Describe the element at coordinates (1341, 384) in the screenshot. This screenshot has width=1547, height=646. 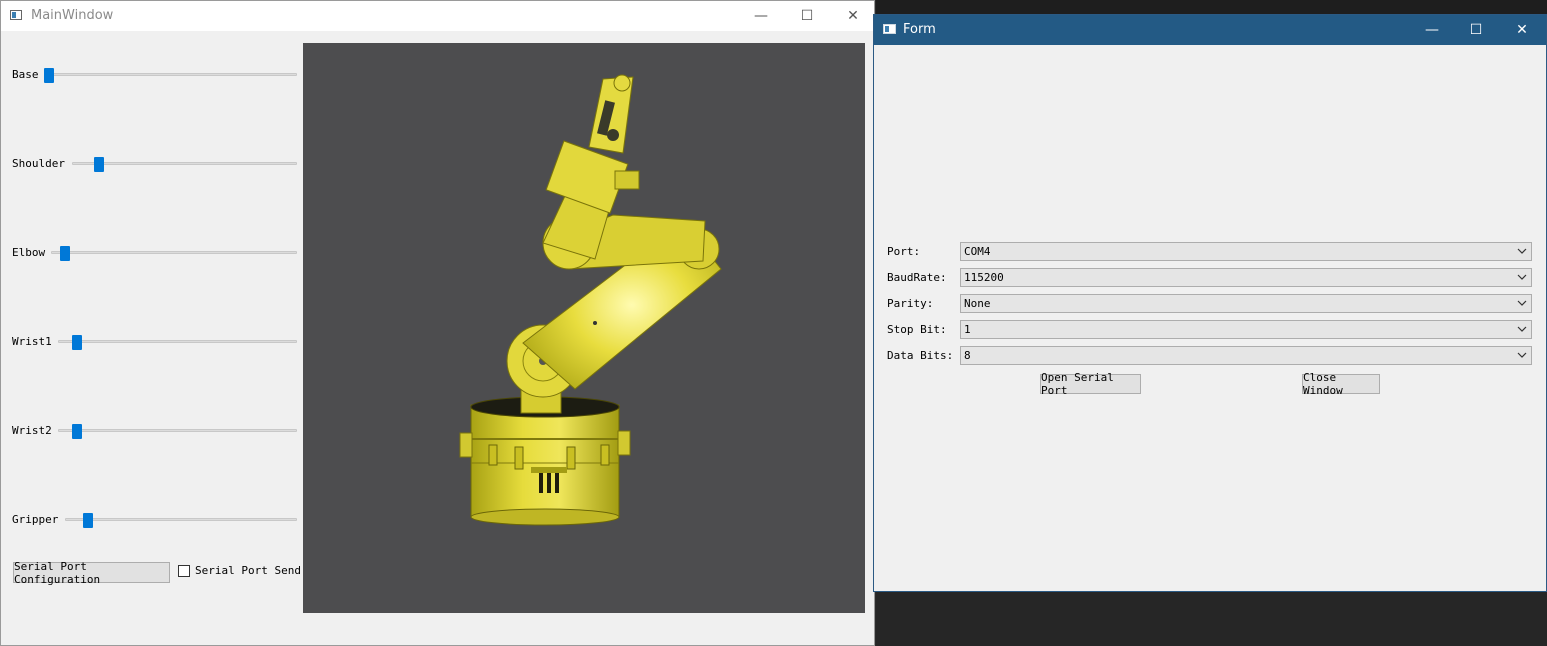
I see `close-window-button: Close Window` at that location.